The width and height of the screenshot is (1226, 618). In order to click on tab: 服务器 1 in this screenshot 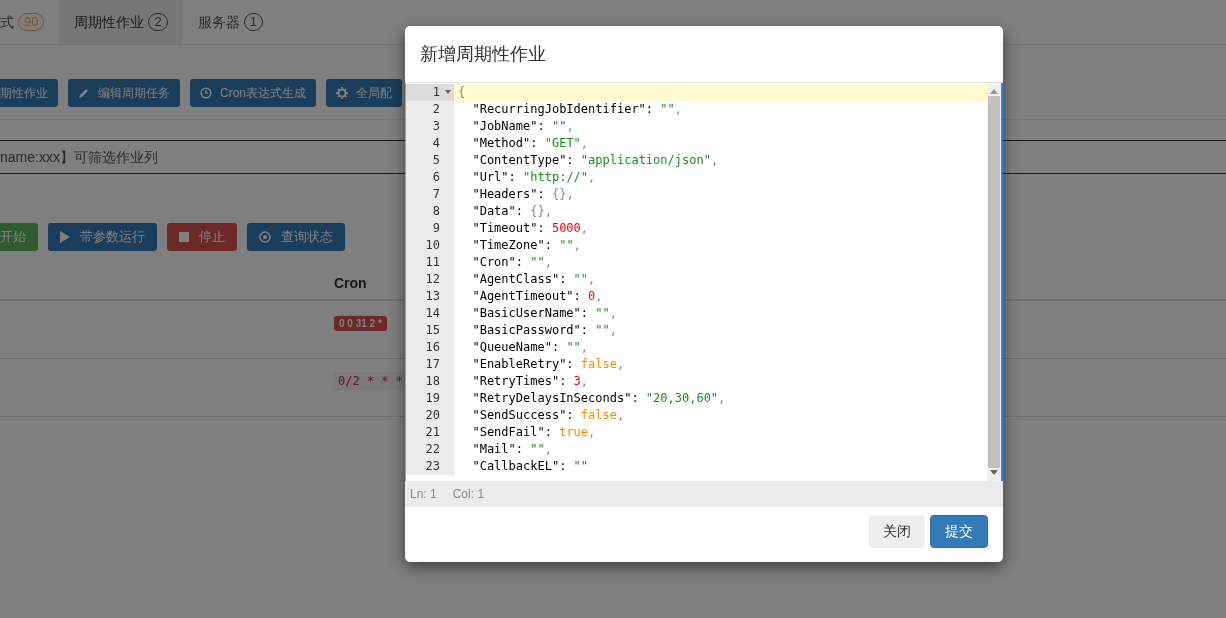, I will do `click(230, 22)`.